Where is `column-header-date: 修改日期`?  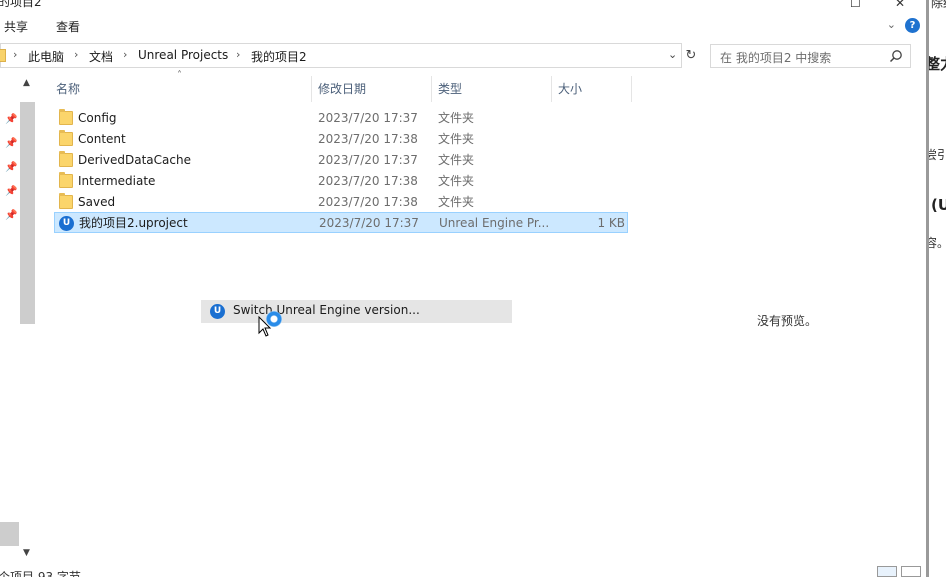 column-header-date: 修改日期 is located at coordinates (372, 89).